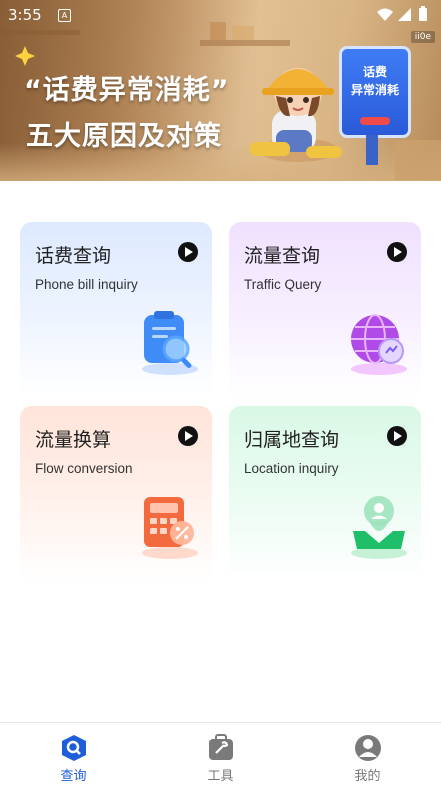  What do you see at coordinates (73, 776) in the screenshot?
I see `nav-label: 查询` at bounding box center [73, 776].